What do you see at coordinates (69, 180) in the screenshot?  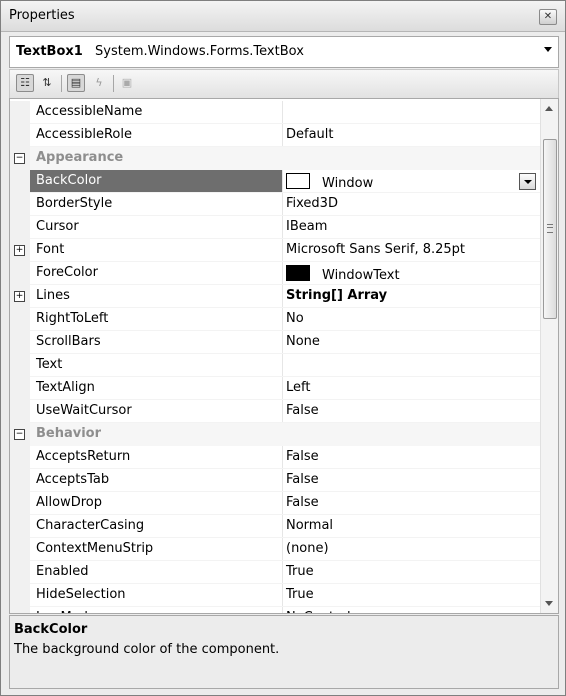 I see `property-name: BackColor` at bounding box center [69, 180].